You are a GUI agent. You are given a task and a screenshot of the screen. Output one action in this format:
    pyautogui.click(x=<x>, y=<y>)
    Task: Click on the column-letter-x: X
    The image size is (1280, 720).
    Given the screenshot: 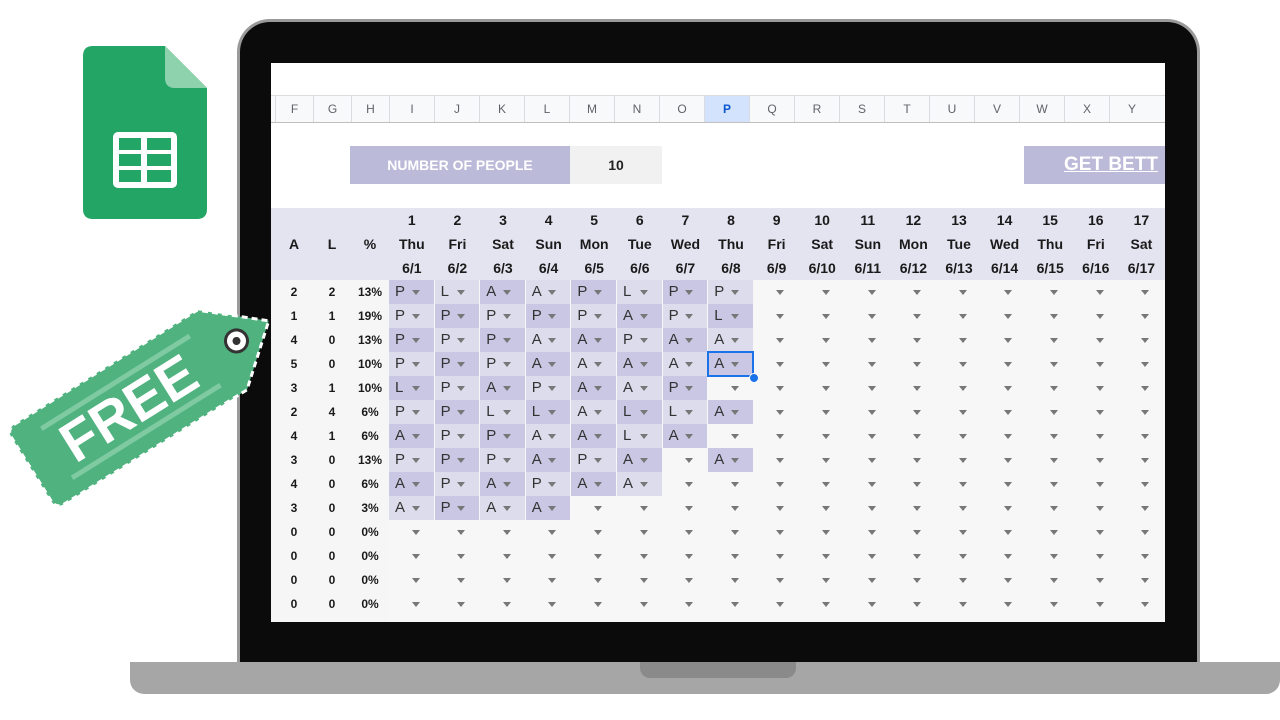 What is the action you would take?
    pyautogui.click(x=1086, y=109)
    